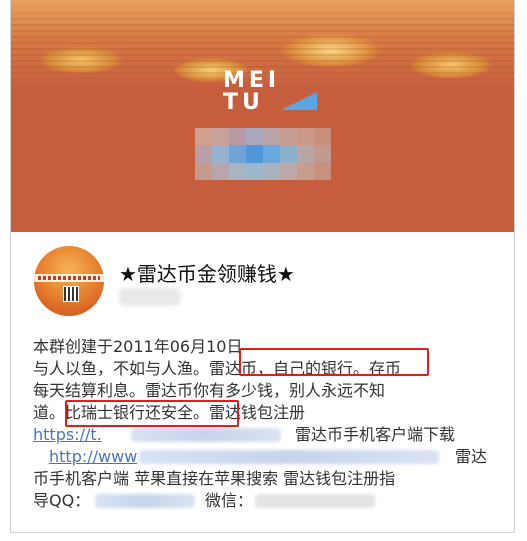 The height and width of the screenshot is (541, 527). I want to click on desc-line-6: http://www, so click(93, 457).